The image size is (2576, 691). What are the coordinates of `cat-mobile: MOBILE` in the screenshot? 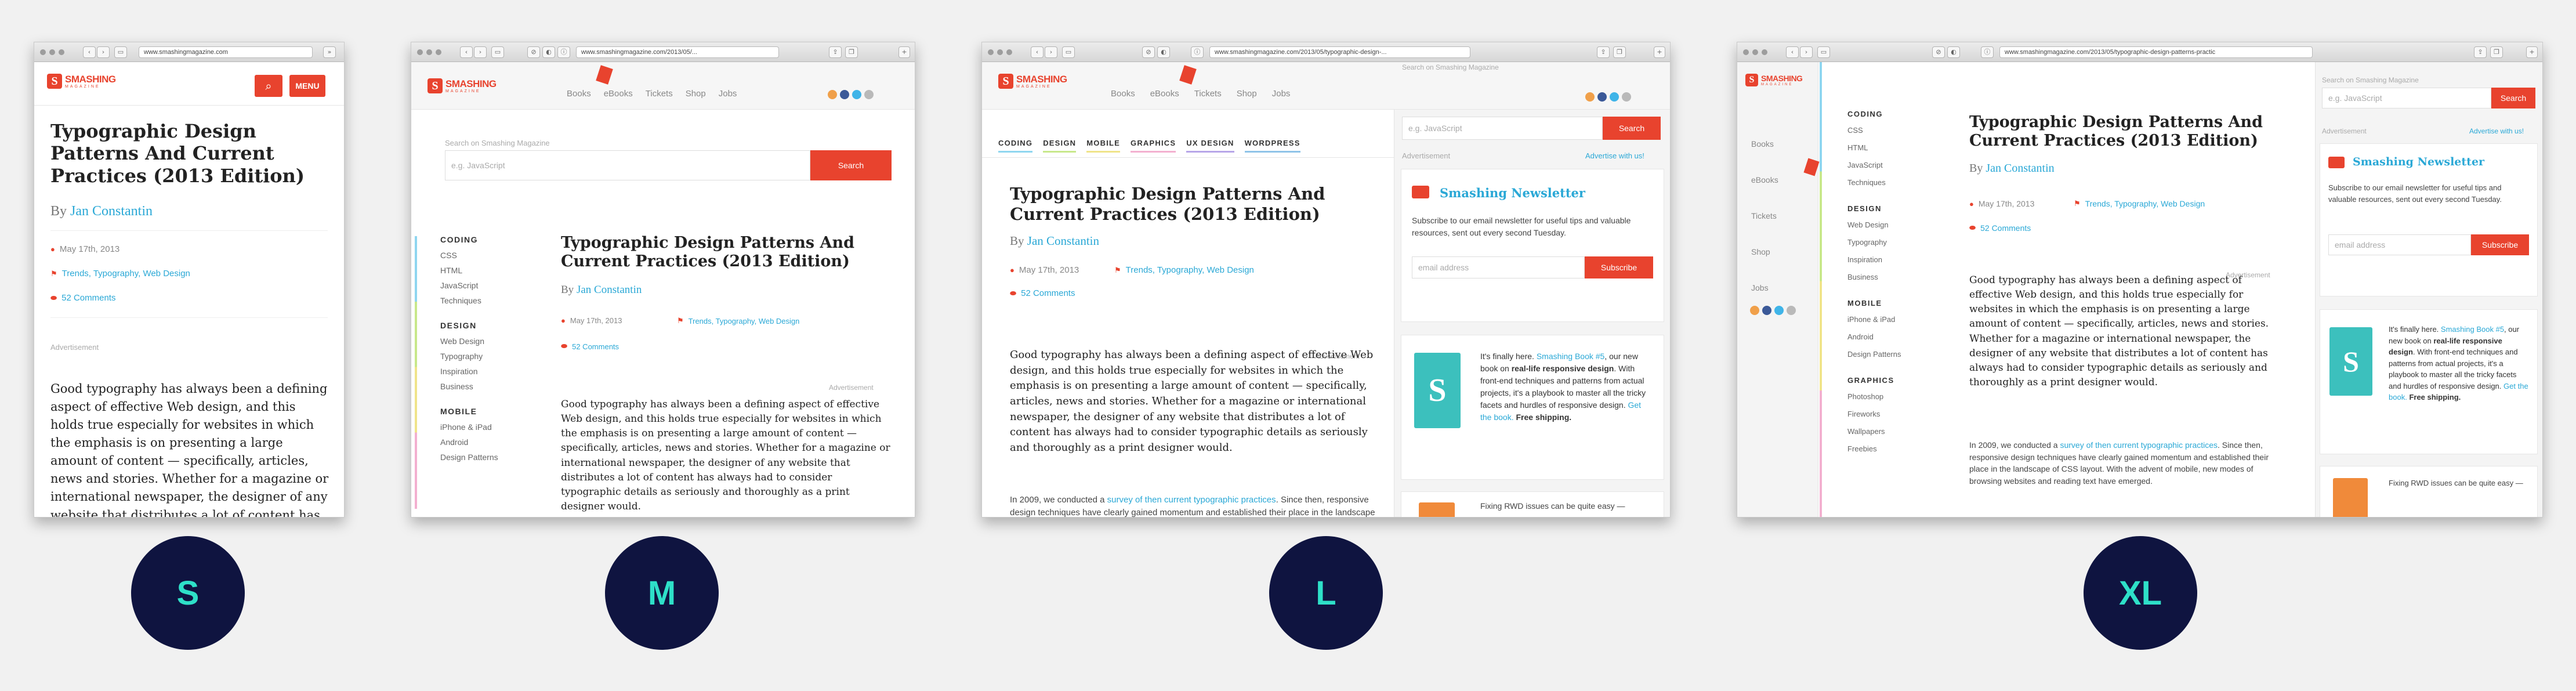 It's located at (1103, 146).